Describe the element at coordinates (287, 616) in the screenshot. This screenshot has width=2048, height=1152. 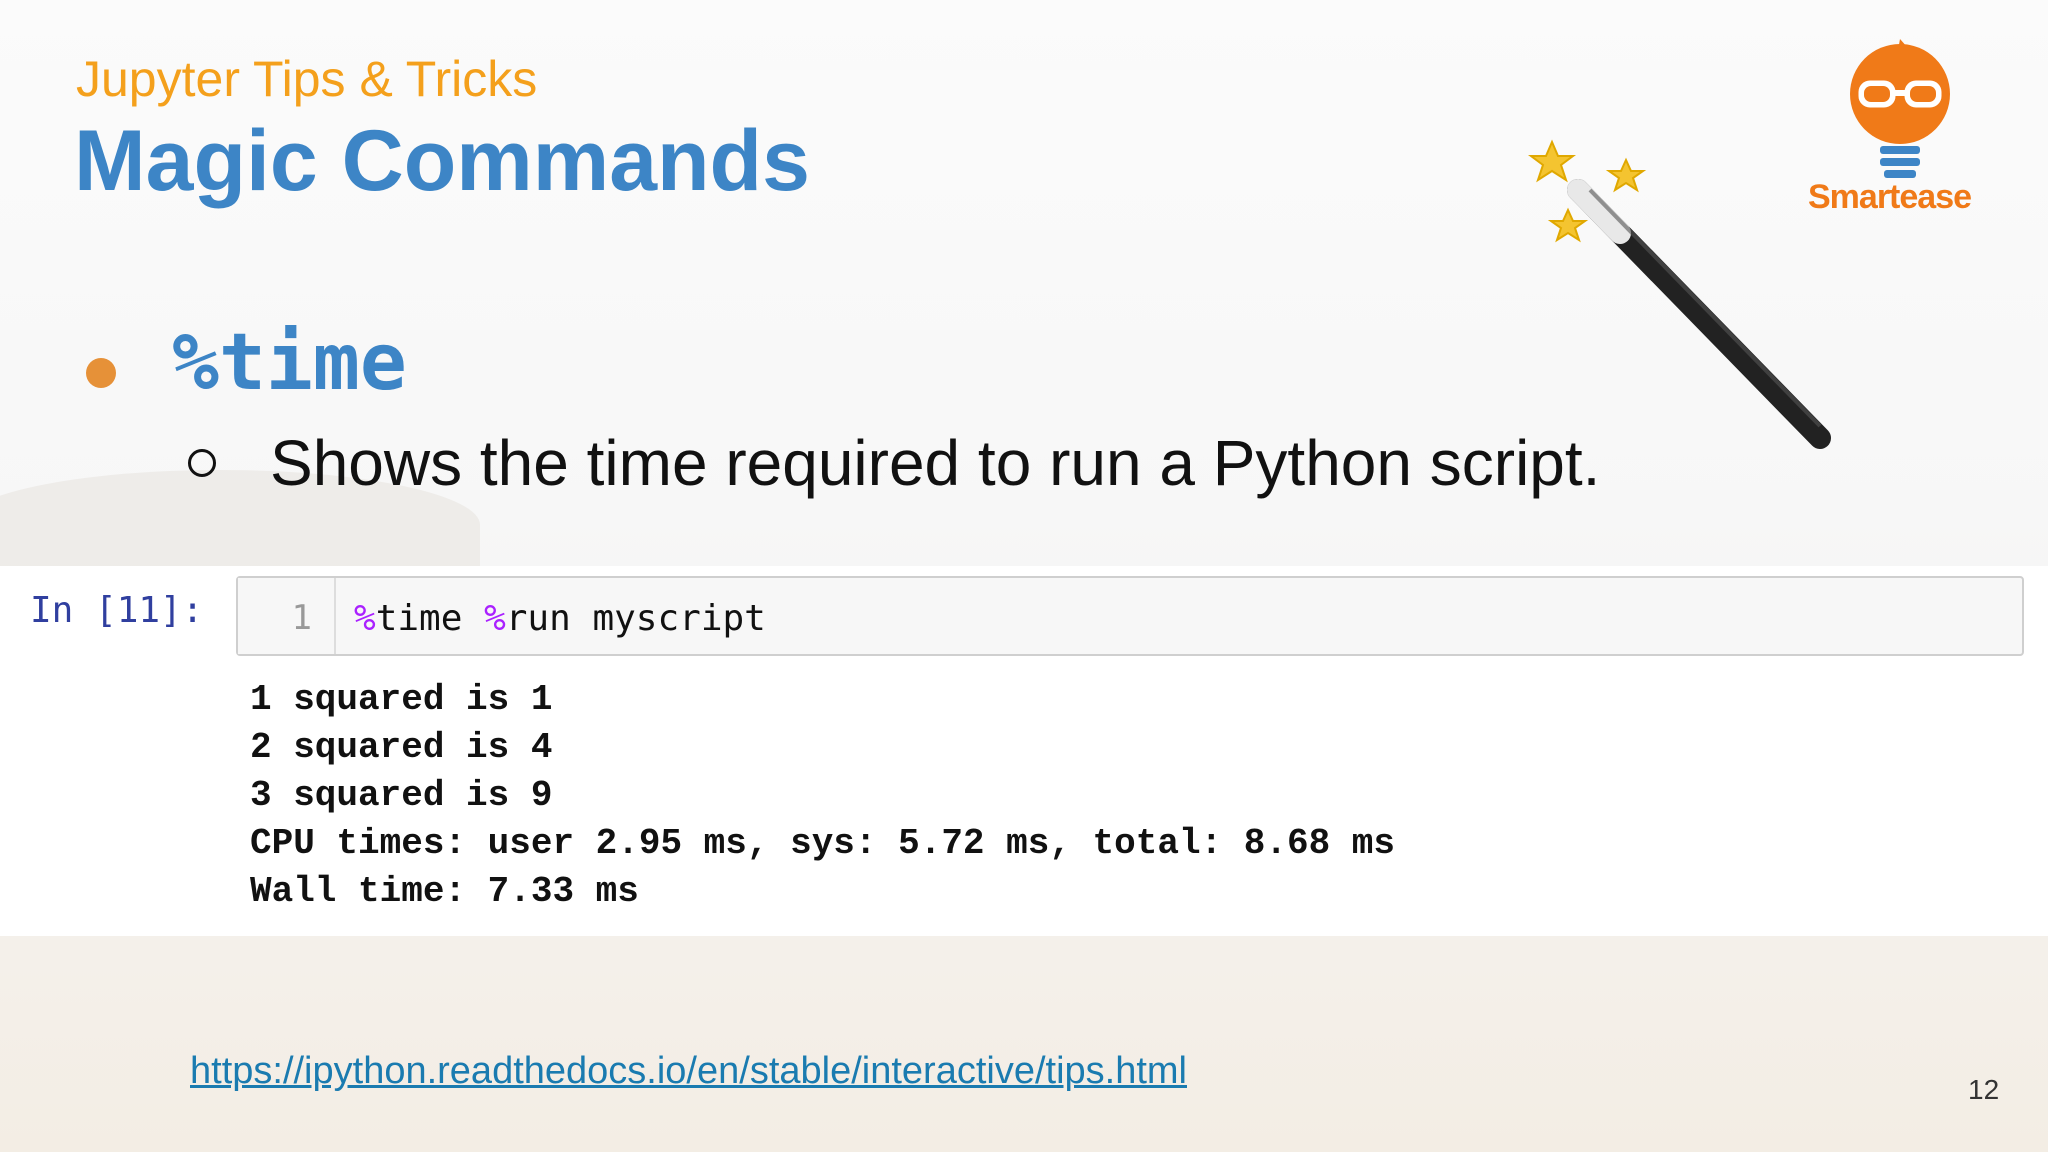
I see `line-number-gutter: 1` at that location.